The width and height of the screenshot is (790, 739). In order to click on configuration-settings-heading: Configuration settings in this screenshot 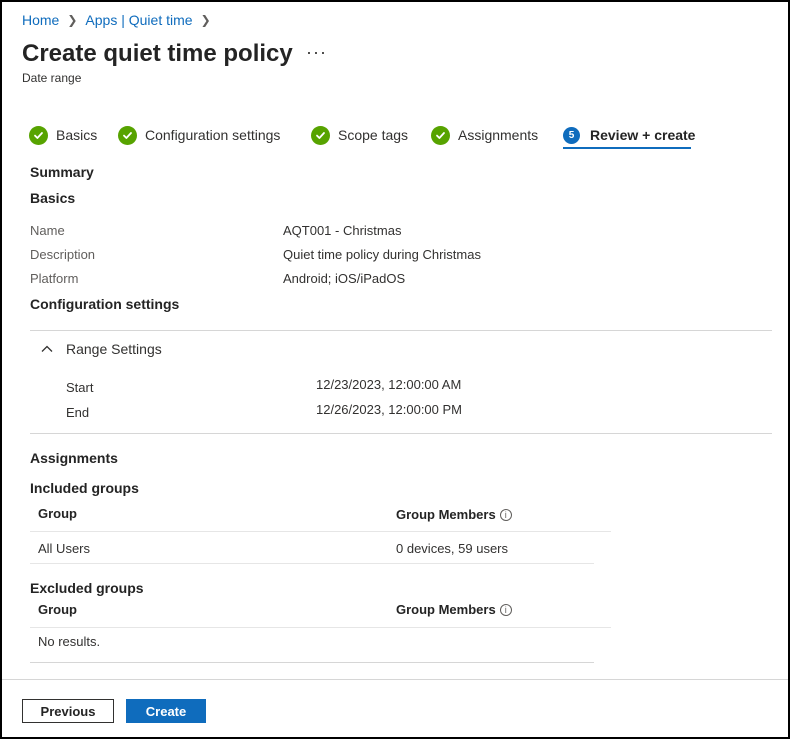, I will do `click(105, 304)`.